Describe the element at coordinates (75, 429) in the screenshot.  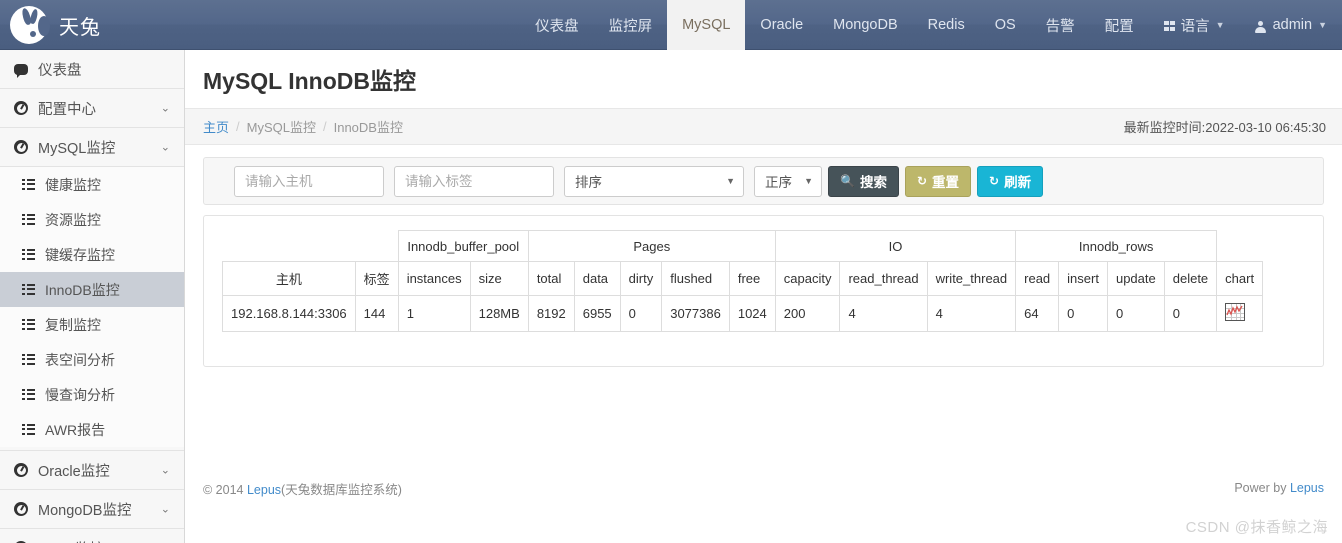
I see `sidebar-item-label: AWR报告` at that location.